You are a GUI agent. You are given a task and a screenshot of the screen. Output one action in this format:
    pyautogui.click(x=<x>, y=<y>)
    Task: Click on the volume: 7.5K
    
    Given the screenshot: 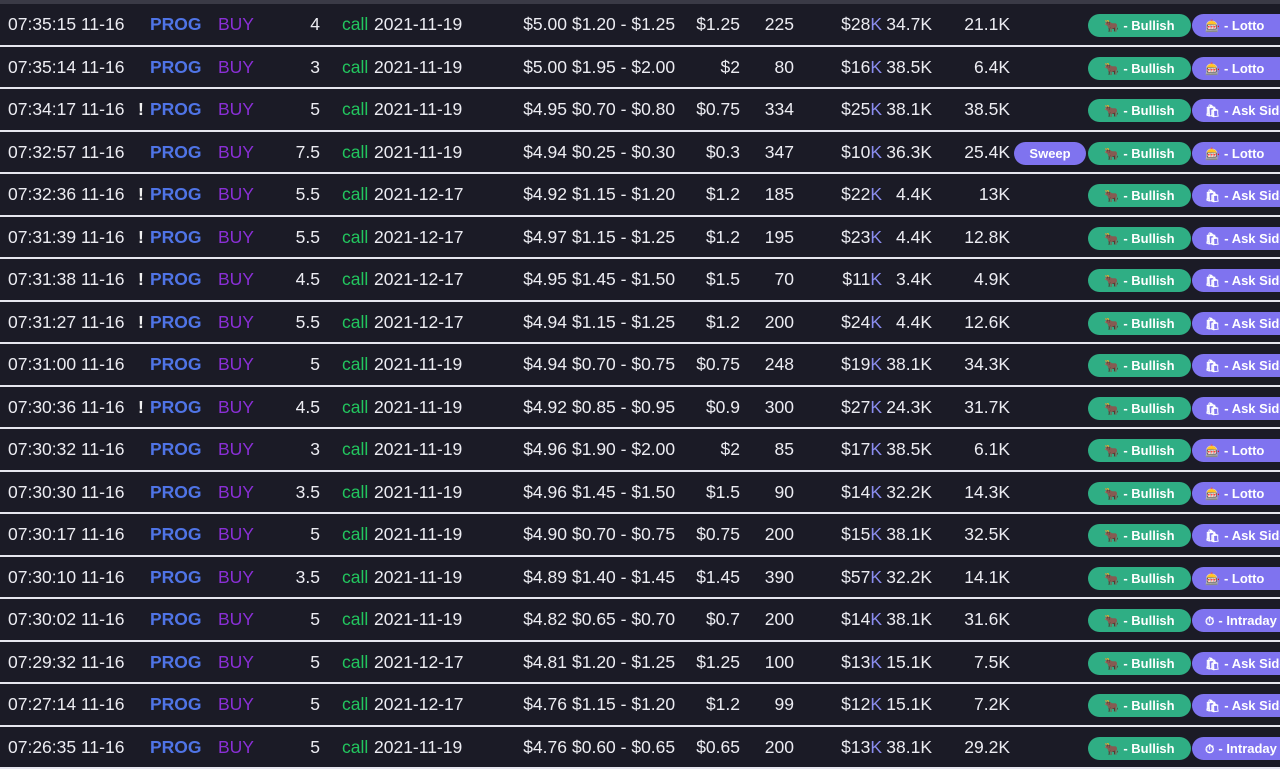 What is the action you would take?
    pyautogui.click(x=992, y=661)
    